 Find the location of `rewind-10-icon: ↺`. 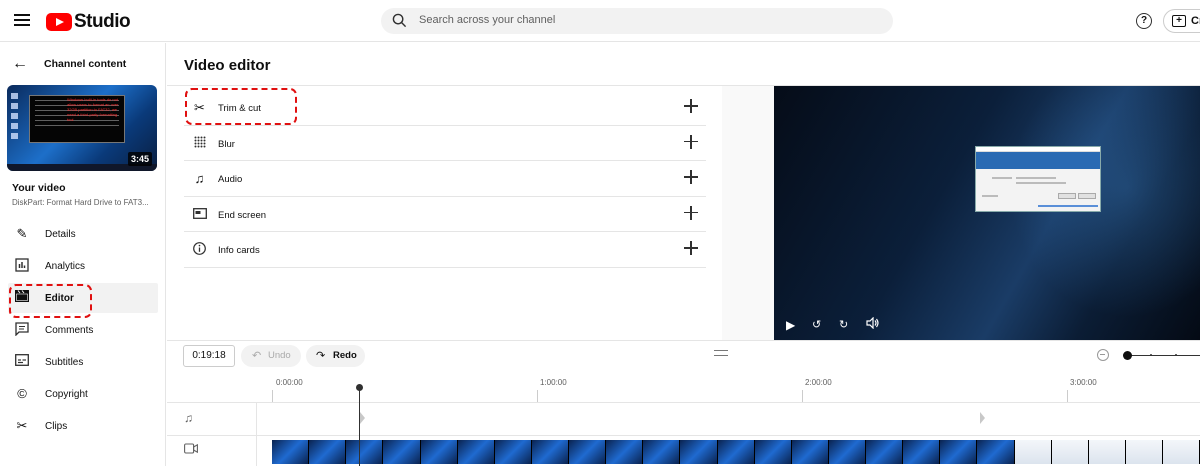

rewind-10-icon: ↺ is located at coordinates (816, 325).